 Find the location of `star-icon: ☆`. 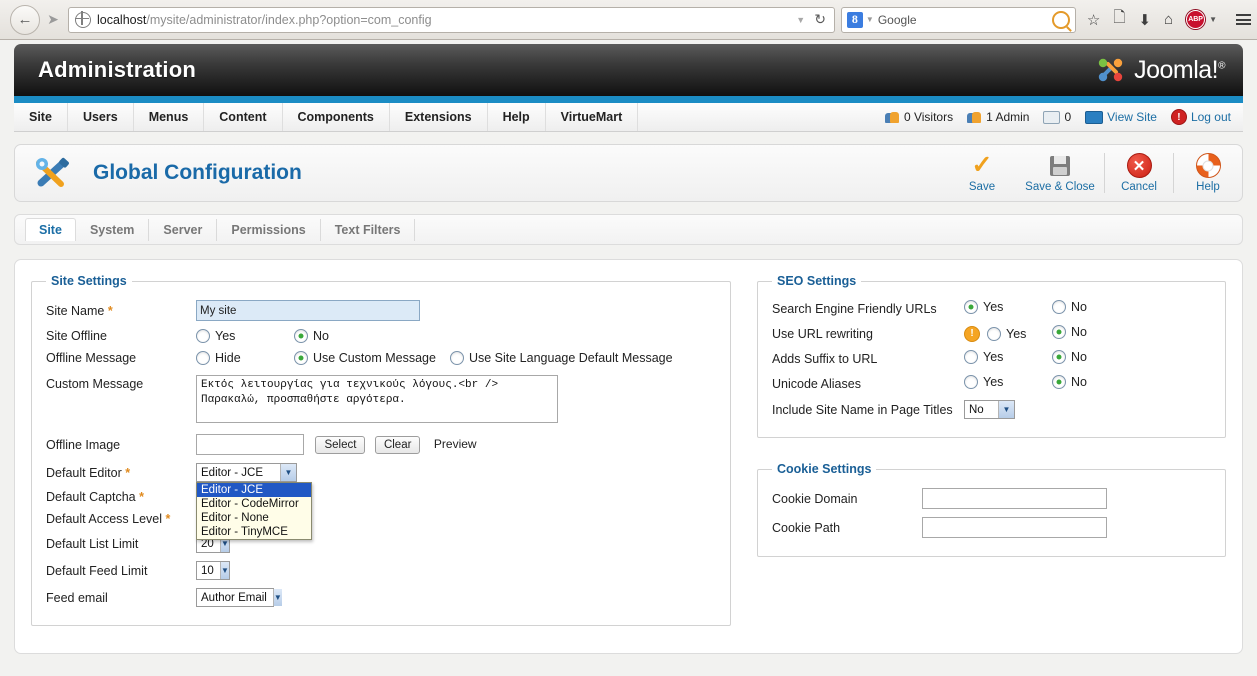

star-icon: ☆ is located at coordinates (1093, 20).